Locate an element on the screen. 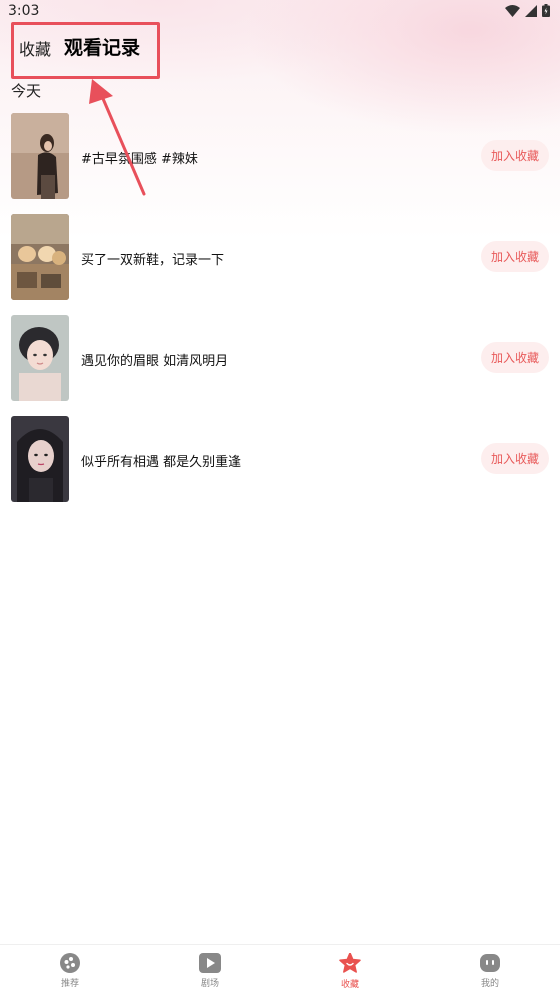  tabbar-label: 推荐 is located at coordinates (69, 984).